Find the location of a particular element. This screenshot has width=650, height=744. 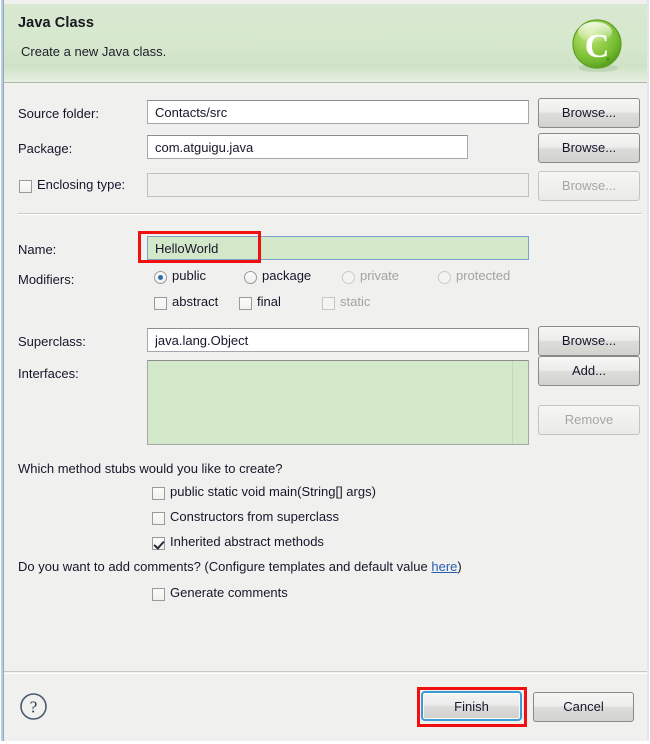

enclosing-type-label: Enclosing type: is located at coordinates (81, 184).